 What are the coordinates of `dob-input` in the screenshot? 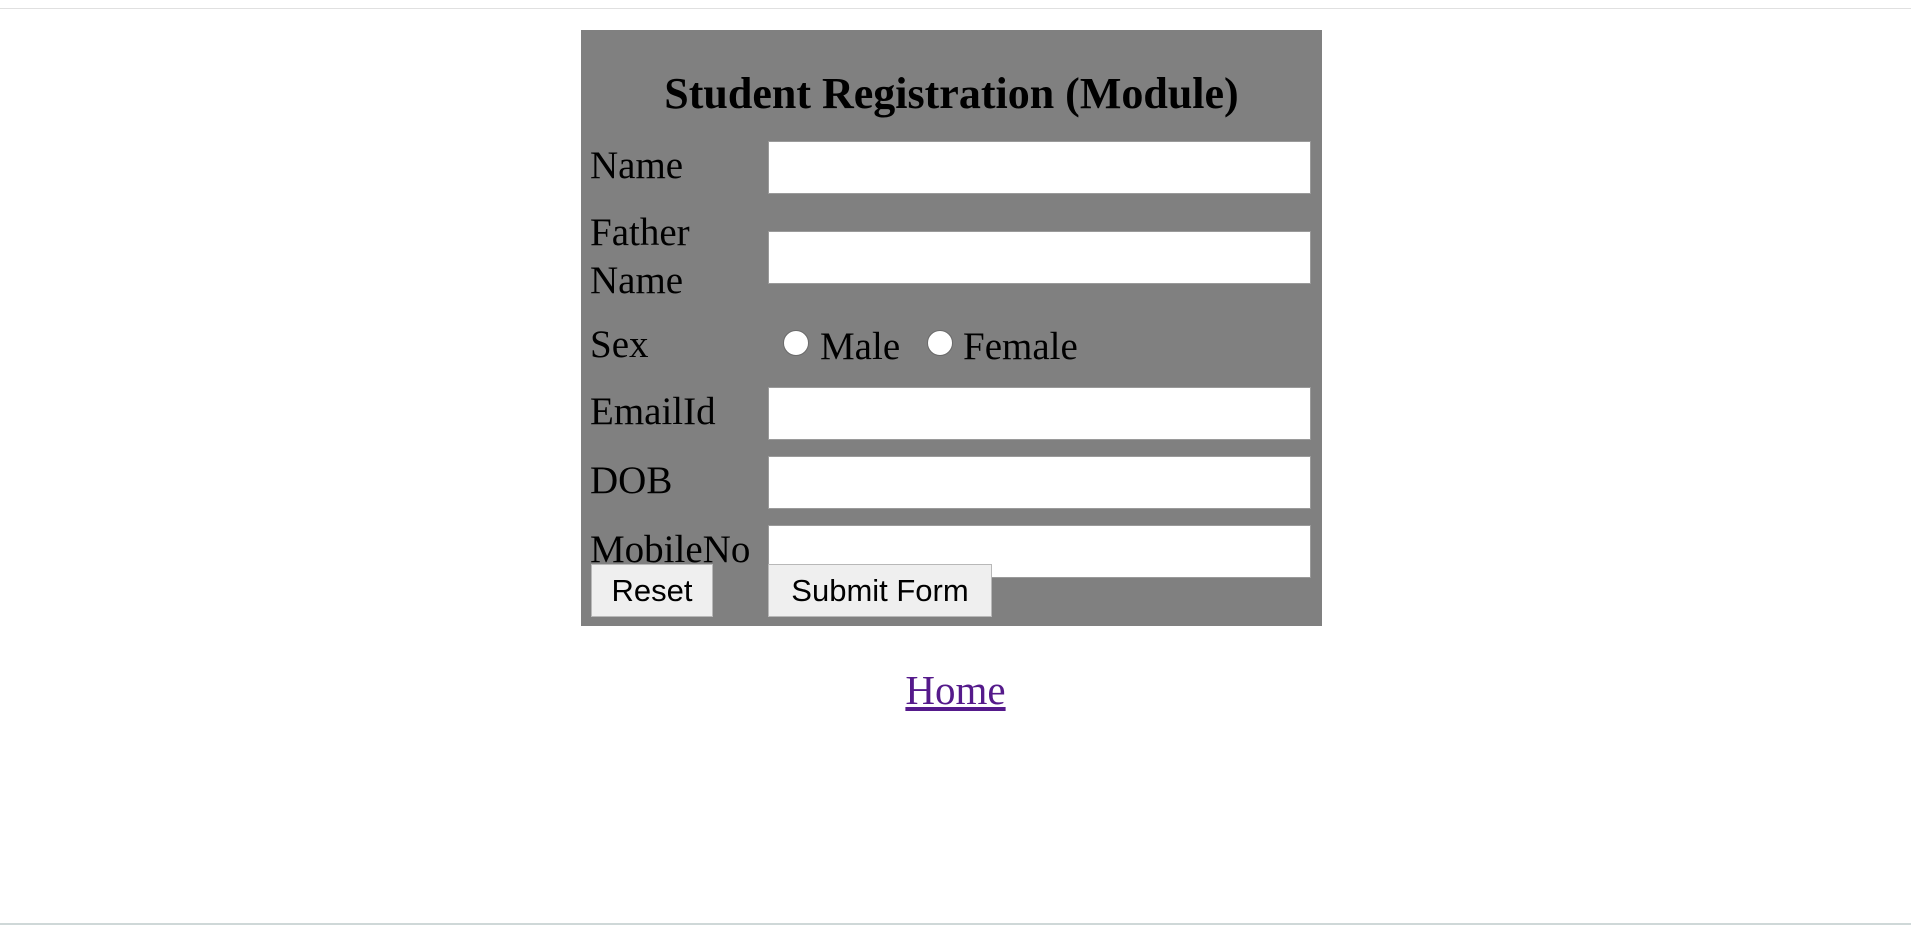 It's located at (1039, 482).